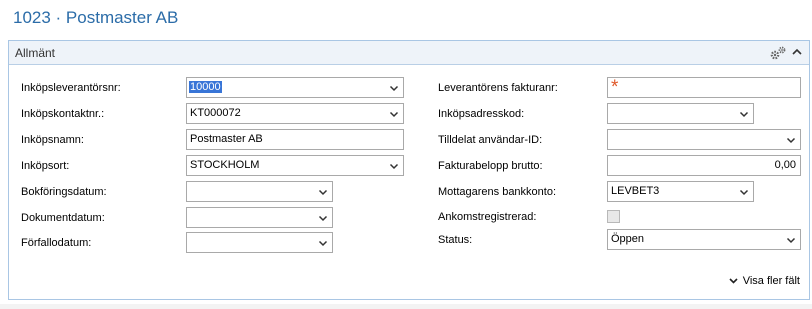  What do you see at coordinates (45, 166) in the screenshot?
I see `purchase-city-label: Inköpsort:` at bounding box center [45, 166].